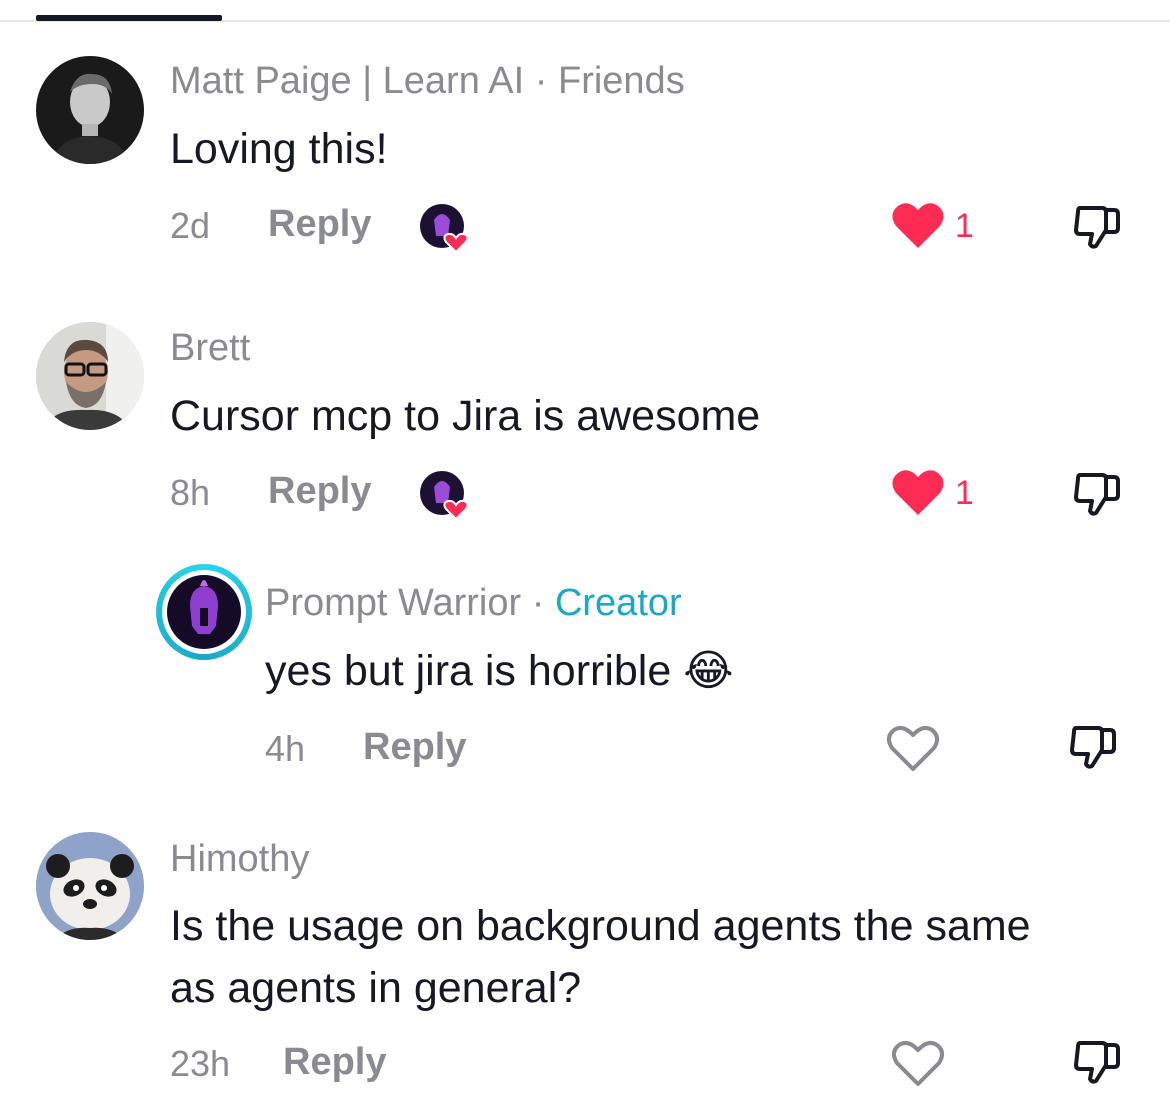  I want to click on comment-author-line: Himothy, so click(239, 859).